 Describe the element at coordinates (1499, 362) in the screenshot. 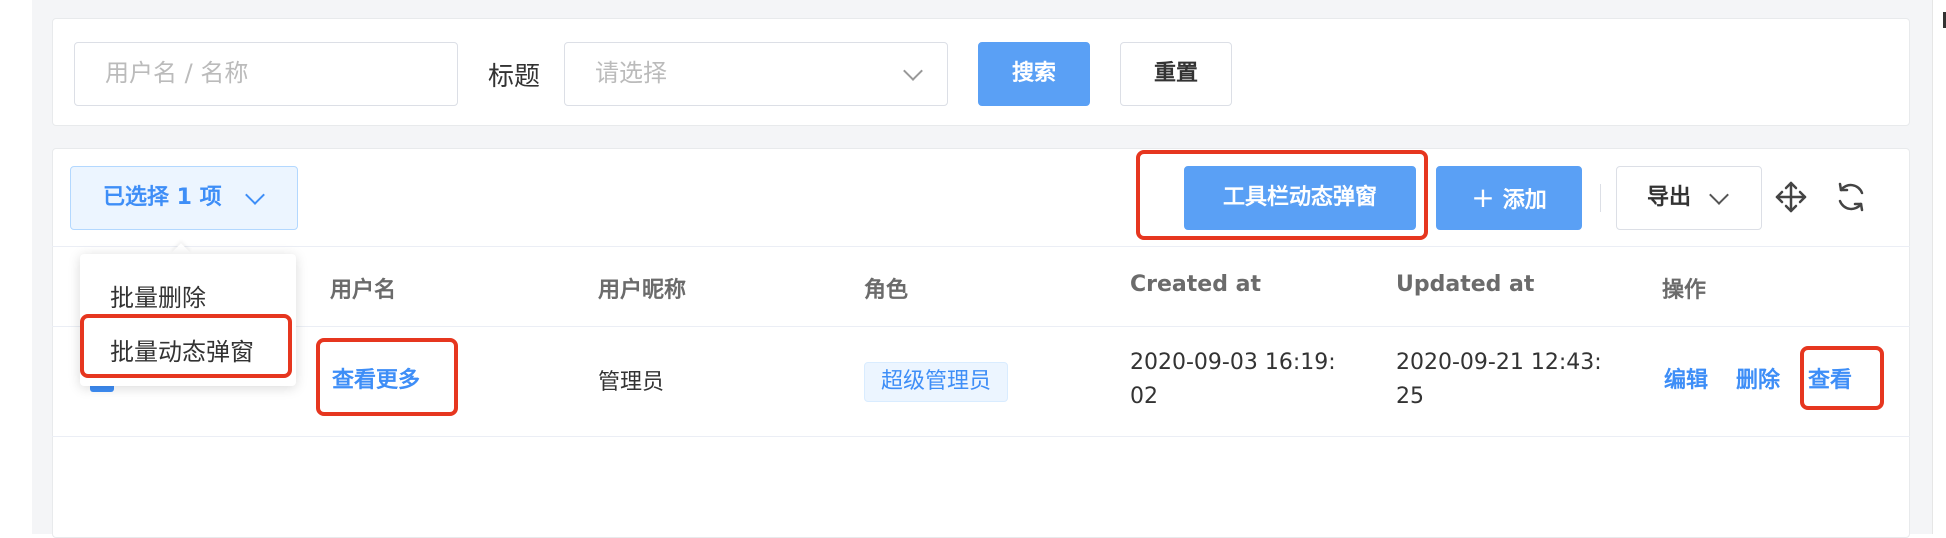

I see `updated-at-line-1: 2020-09-21 12:43:` at that location.